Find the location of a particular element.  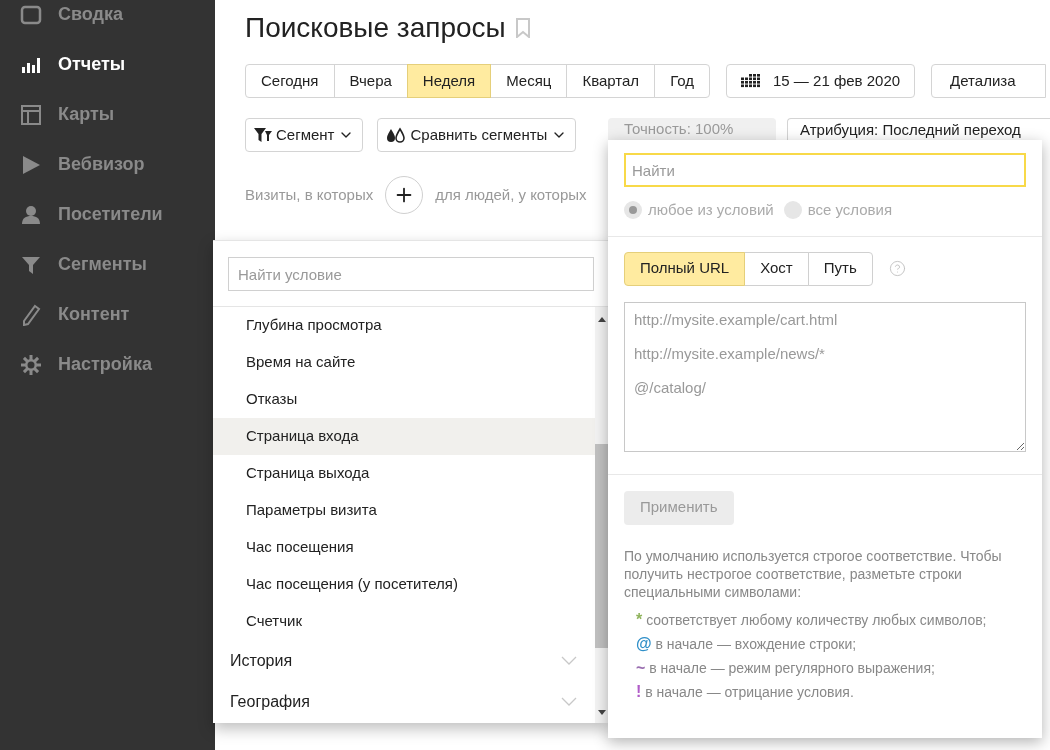

condition-label: Визиты, в которых is located at coordinates (309, 194).